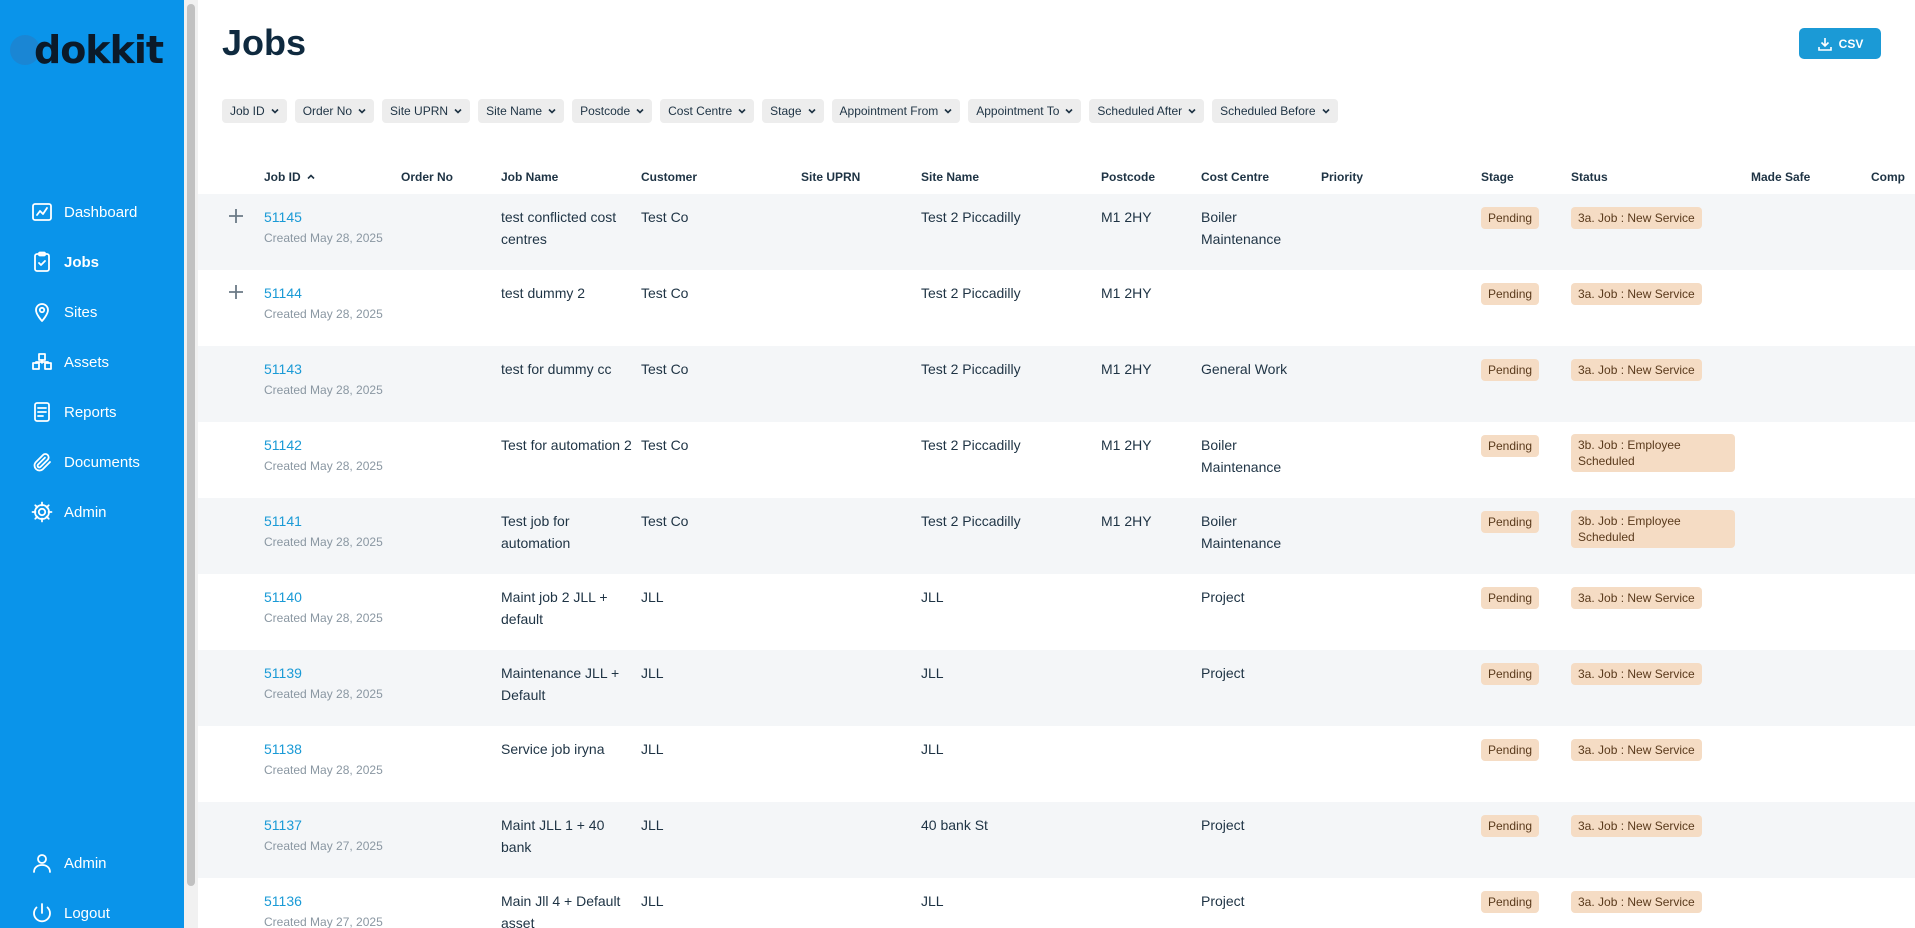 This screenshot has height=928, width=1915. I want to click on logo-text: dokkit, so click(99, 50).